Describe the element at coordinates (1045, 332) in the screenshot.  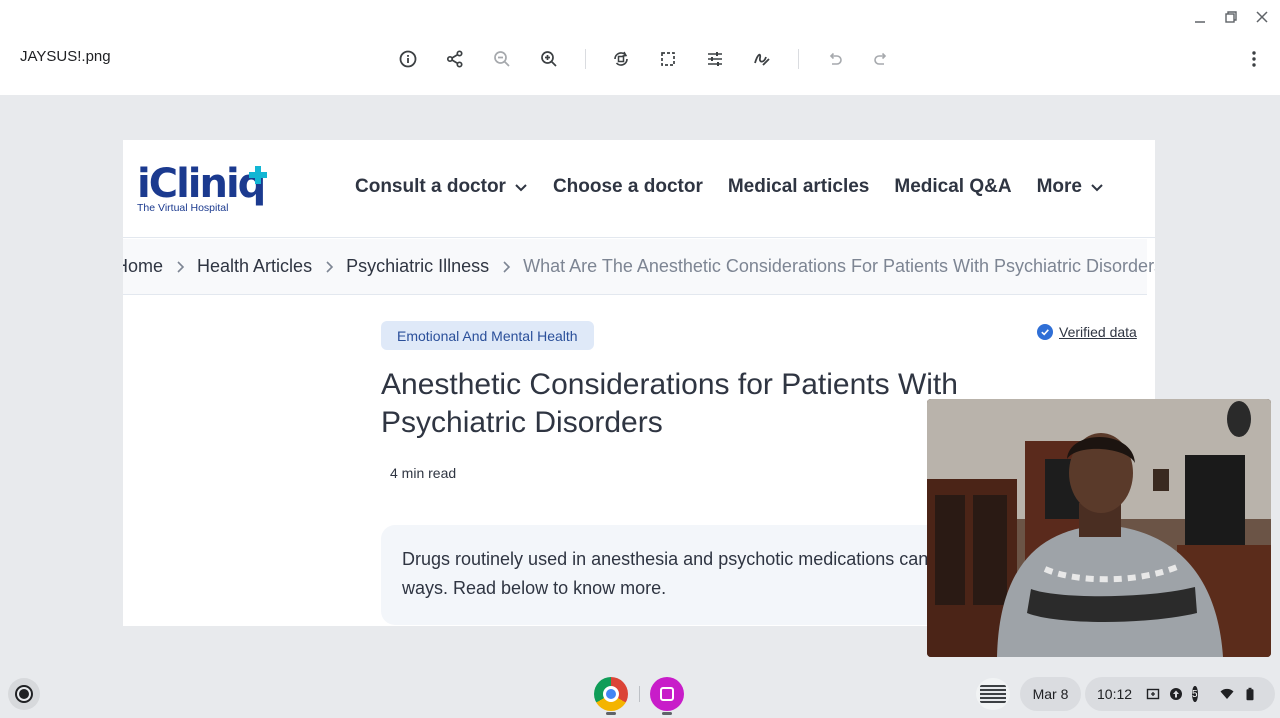
I see `verified-check-icon` at that location.